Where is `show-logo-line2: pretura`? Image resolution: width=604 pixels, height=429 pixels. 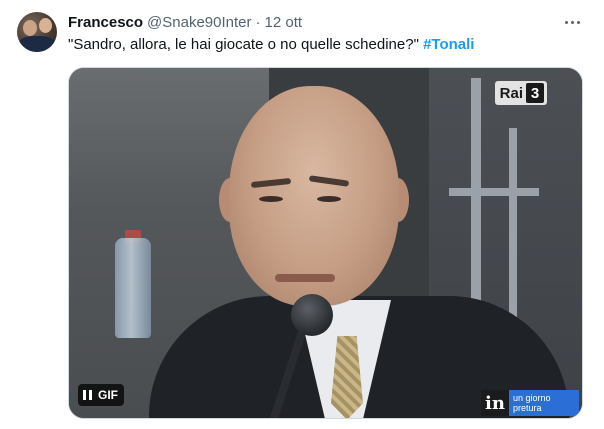 show-logo-line2: pretura is located at coordinates (527, 408).